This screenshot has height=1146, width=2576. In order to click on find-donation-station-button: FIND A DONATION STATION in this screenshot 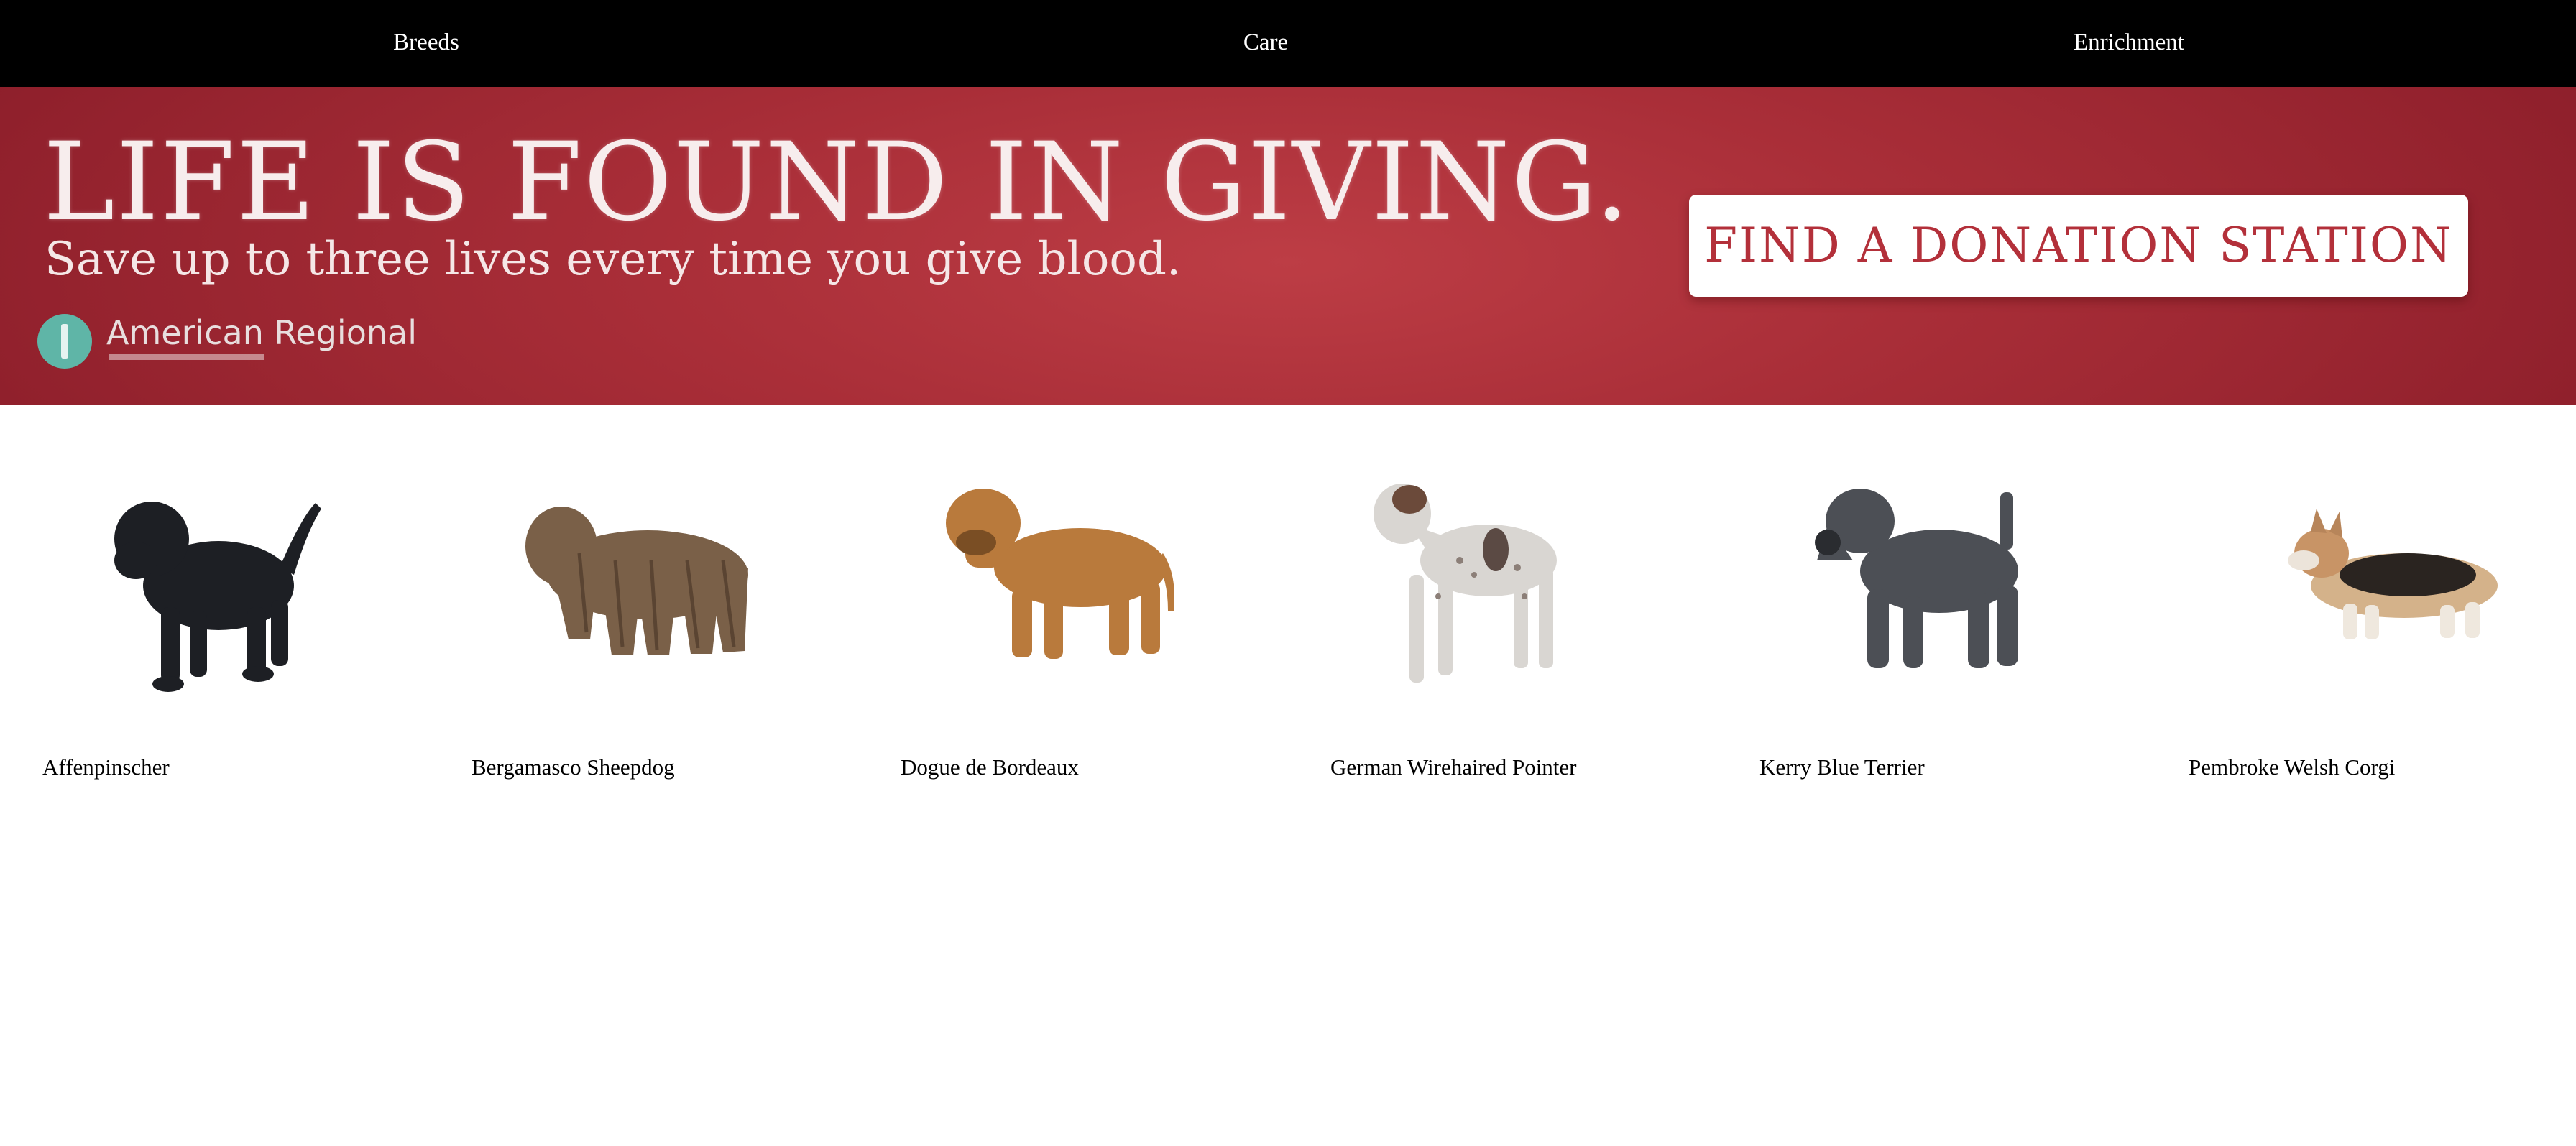, I will do `click(2078, 246)`.